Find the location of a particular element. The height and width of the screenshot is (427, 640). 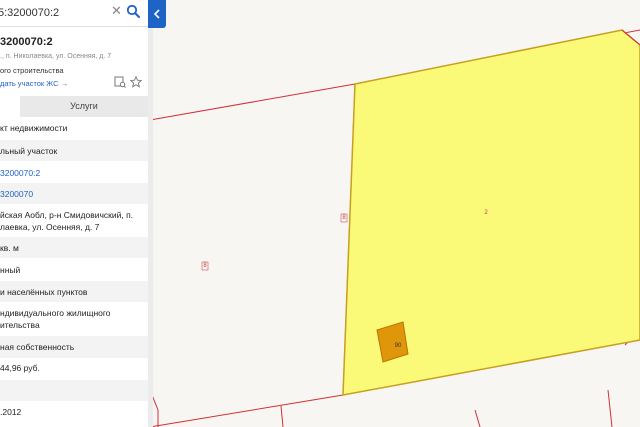

list-item: 44,96 руб. is located at coordinates (74, 368).